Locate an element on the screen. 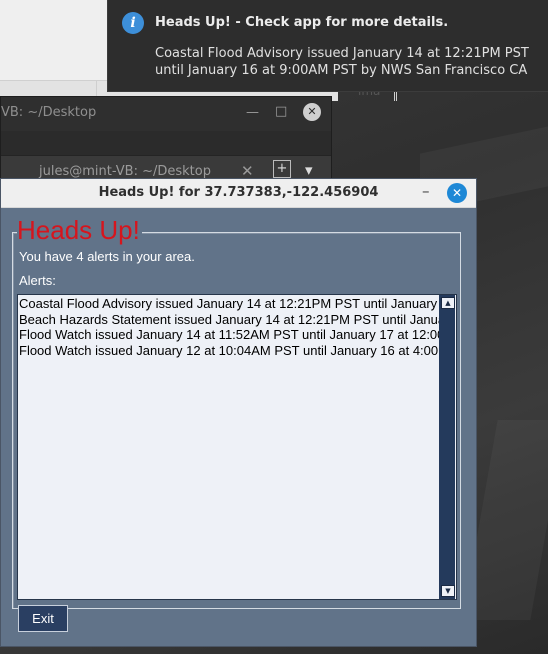 This screenshot has height=654, width=548. notification-summary: Heads Up! - Check app for more details. is located at coordinates (302, 22).